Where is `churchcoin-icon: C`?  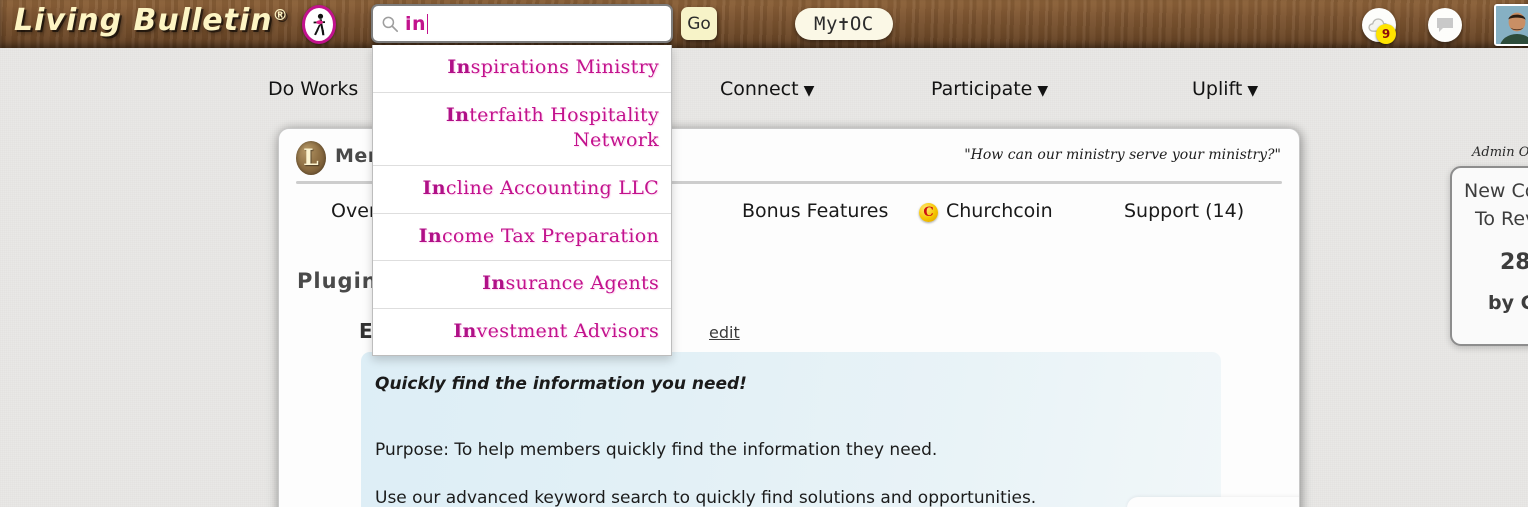
churchcoin-icon: C is located at coordinates (928, 212).